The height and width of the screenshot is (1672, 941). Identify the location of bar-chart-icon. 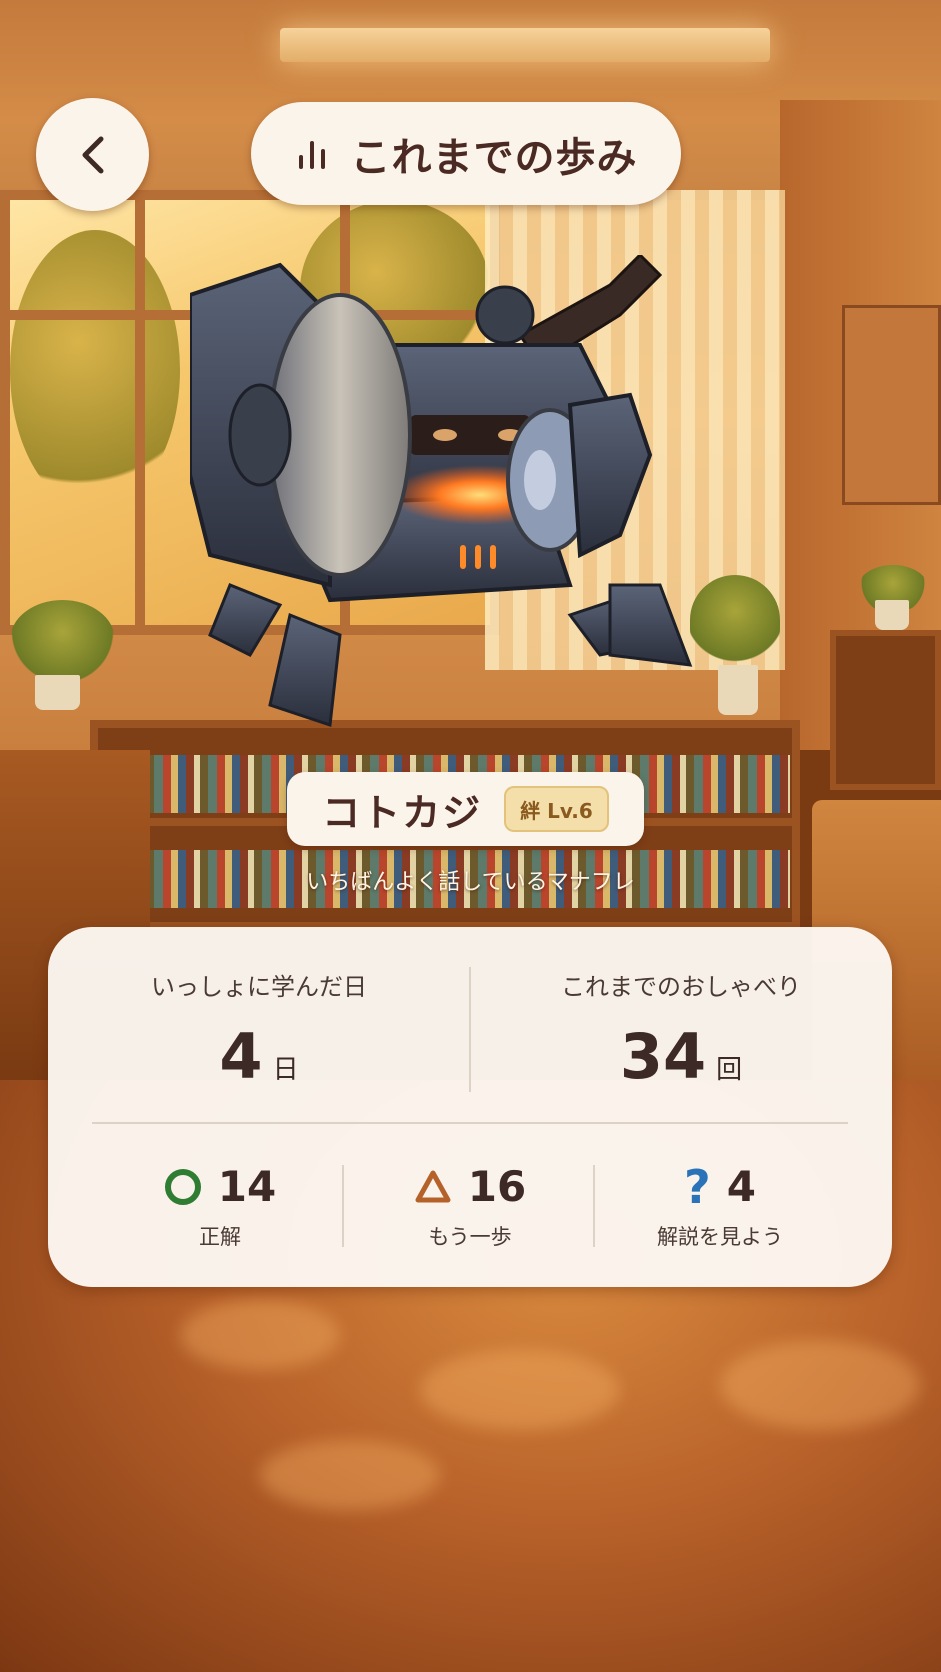
(311, 154).